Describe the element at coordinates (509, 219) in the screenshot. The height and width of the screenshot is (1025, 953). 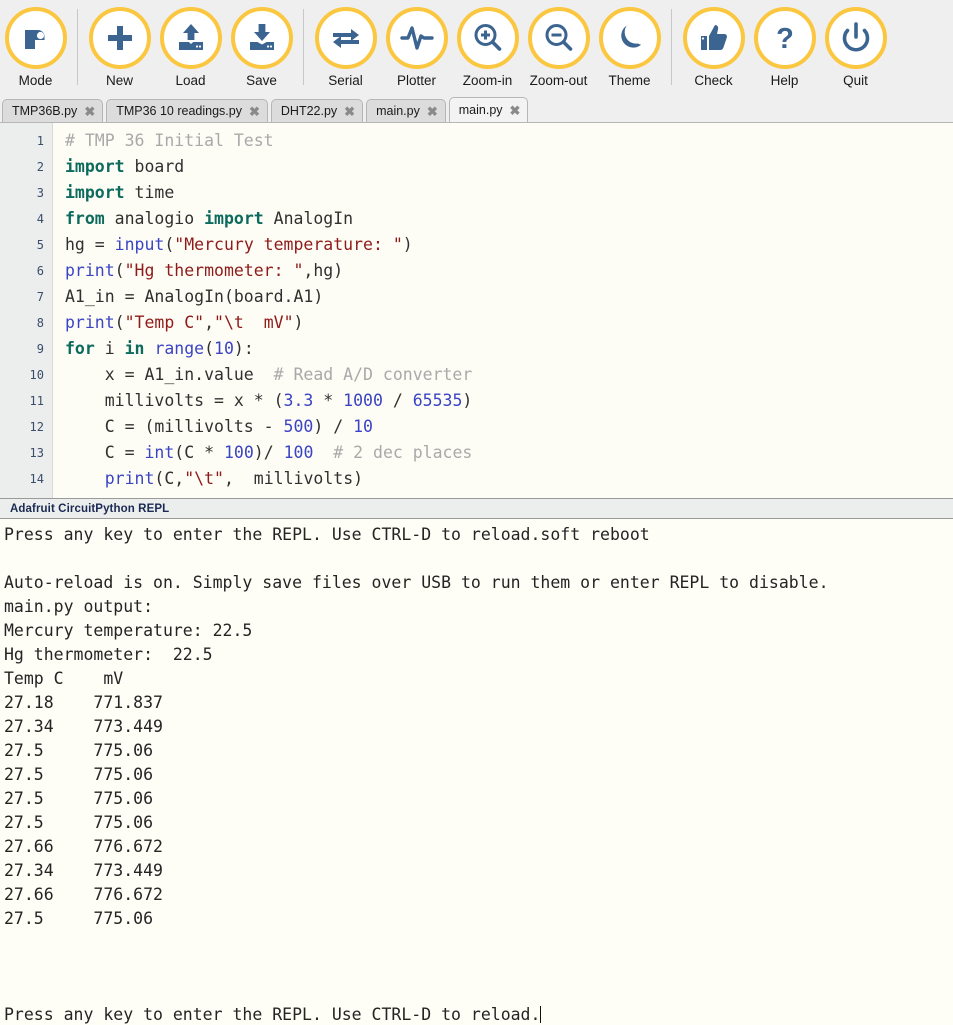
I see `code-line: from analogio import AnalogIn` at that location.